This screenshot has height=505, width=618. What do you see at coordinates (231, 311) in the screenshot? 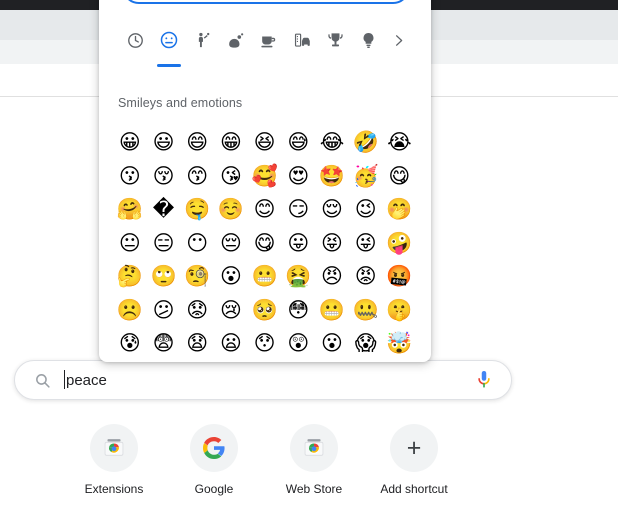
I see `emoji-cell: 😢` at bounding box center [231, 311].